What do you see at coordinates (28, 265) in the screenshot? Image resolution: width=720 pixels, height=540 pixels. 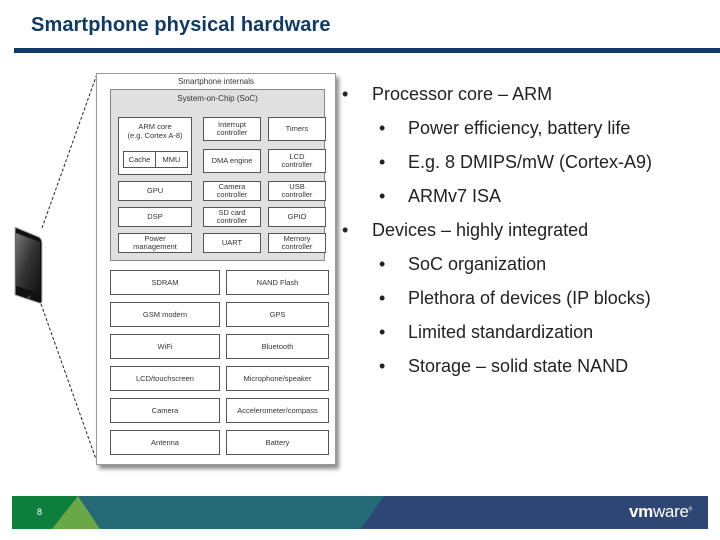 I see `smartphone-icon` at bounding box center [28, 265].